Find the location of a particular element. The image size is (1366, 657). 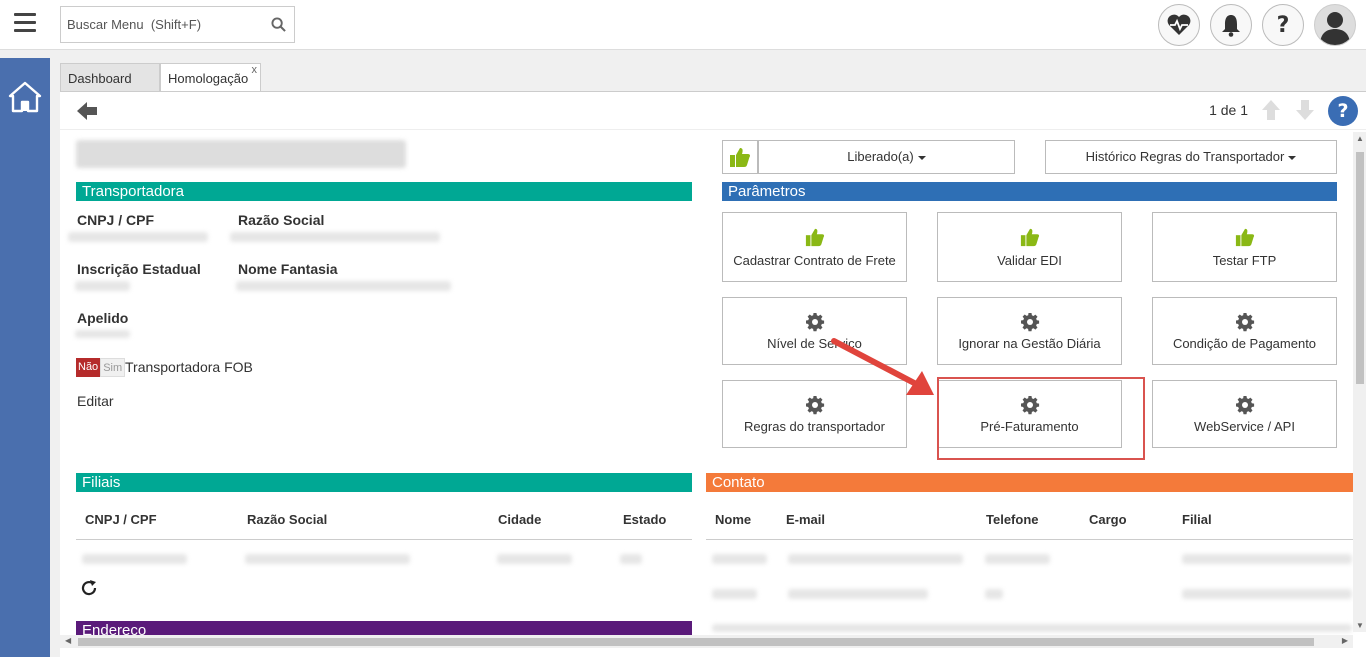

search-icon is located at coordinates (278, 27).